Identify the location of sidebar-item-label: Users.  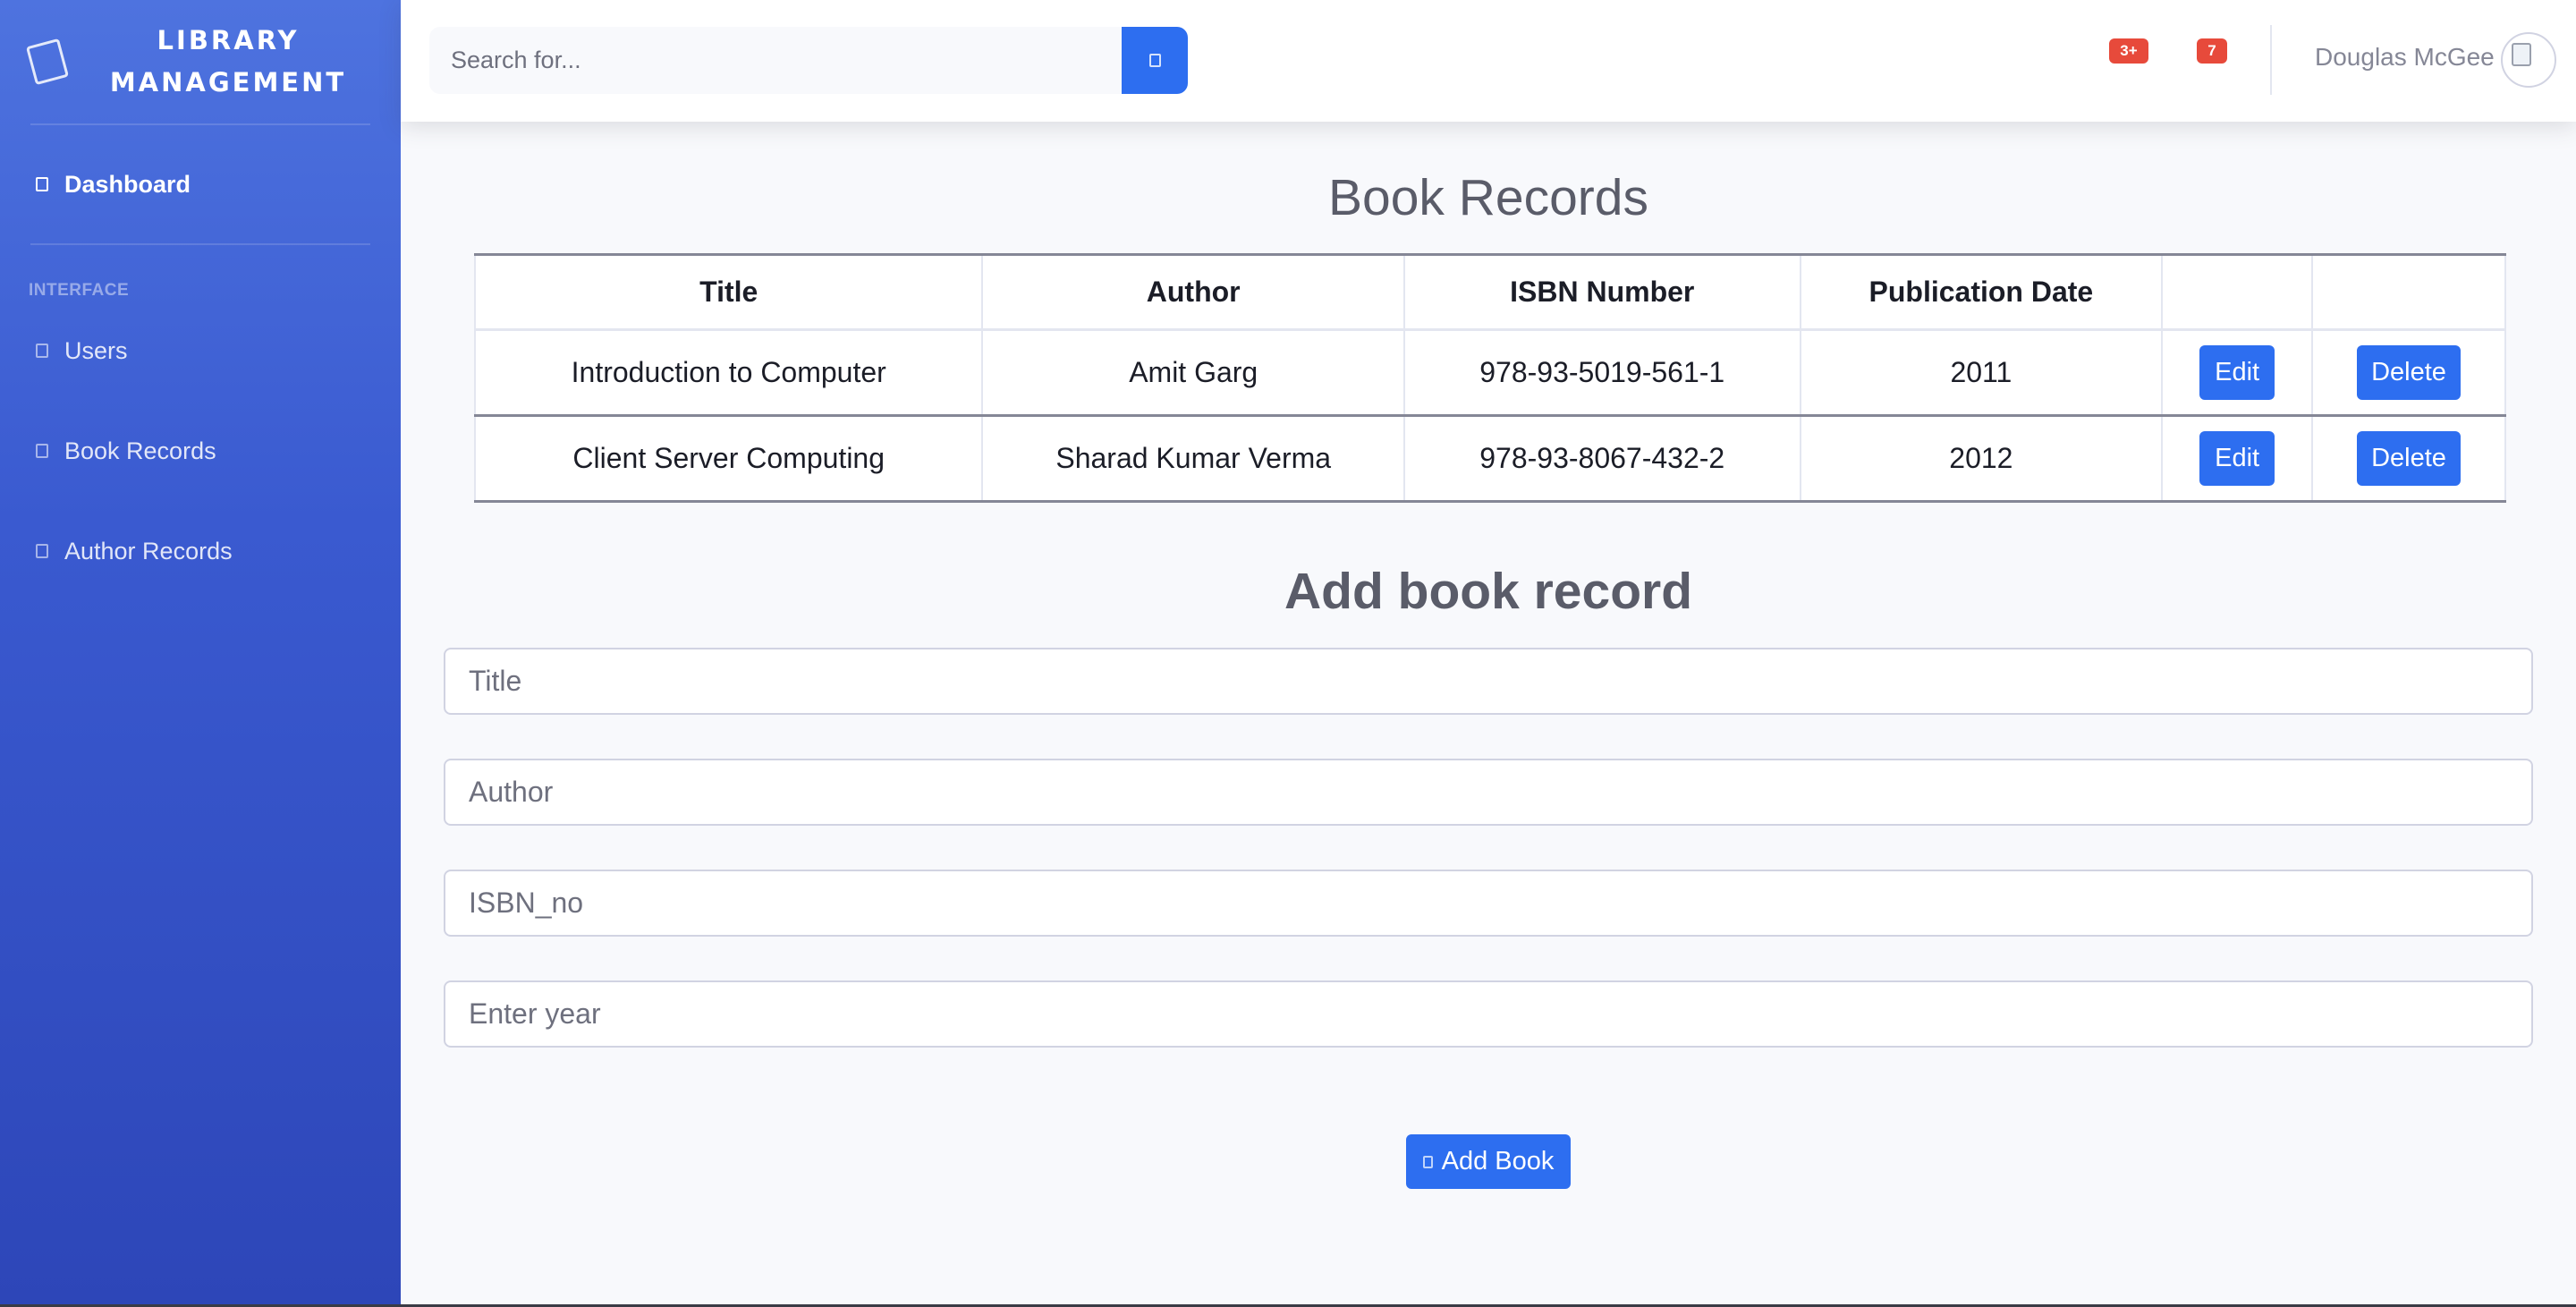
(96, 350).